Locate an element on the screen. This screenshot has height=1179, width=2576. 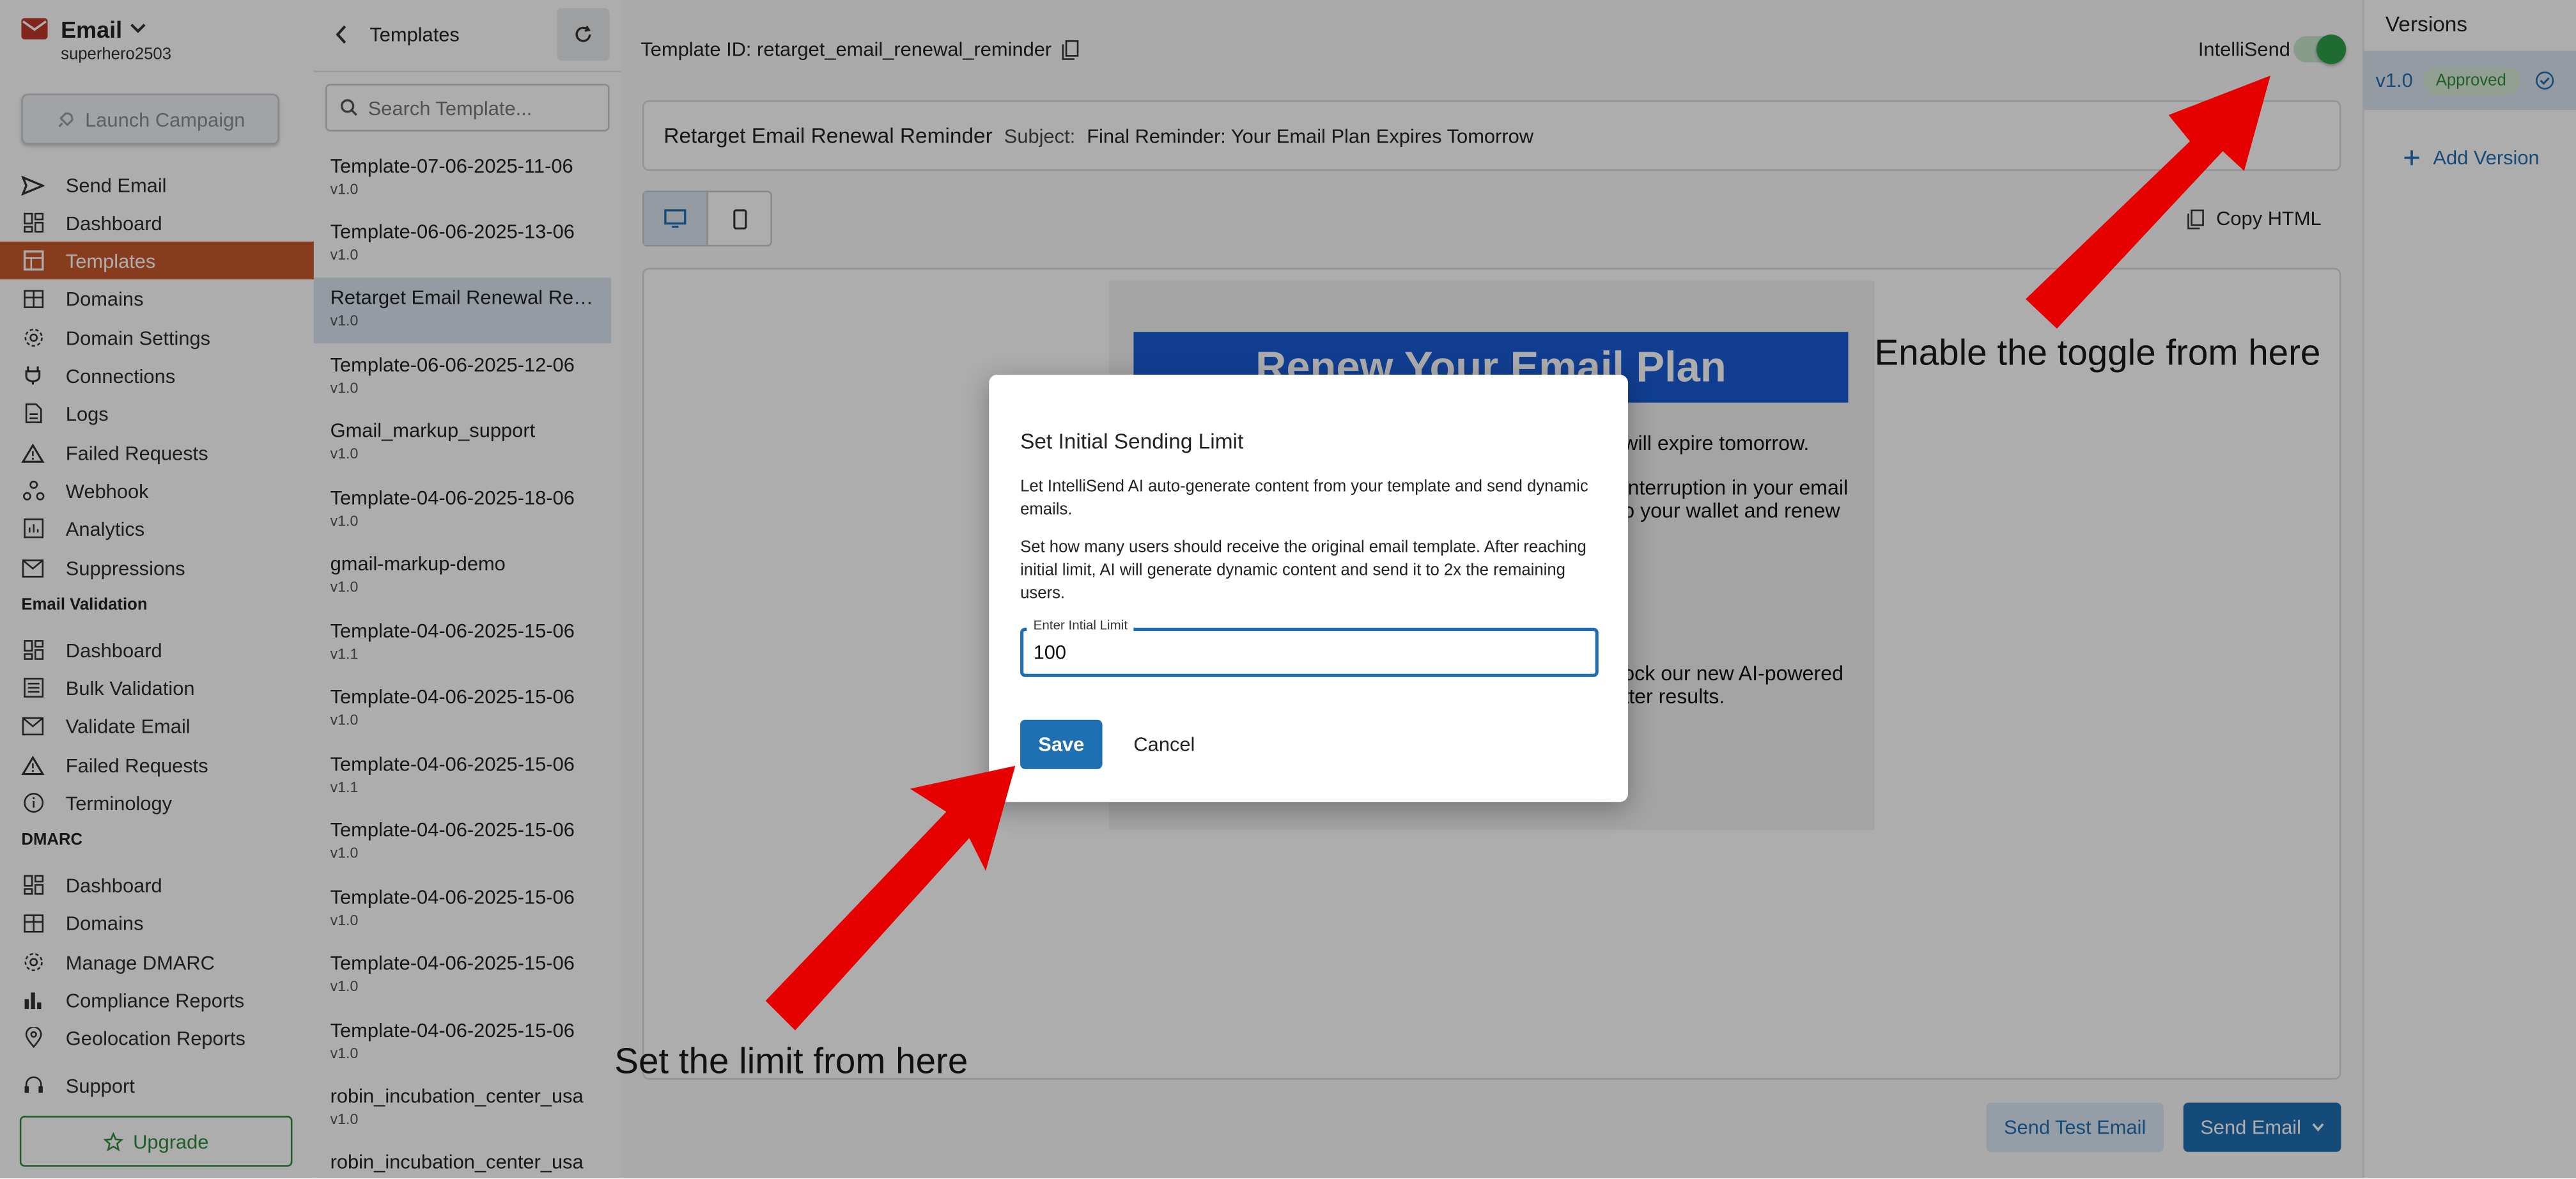
limit-hint-text: Set the limit from here is located at coordinates (791, 1061).